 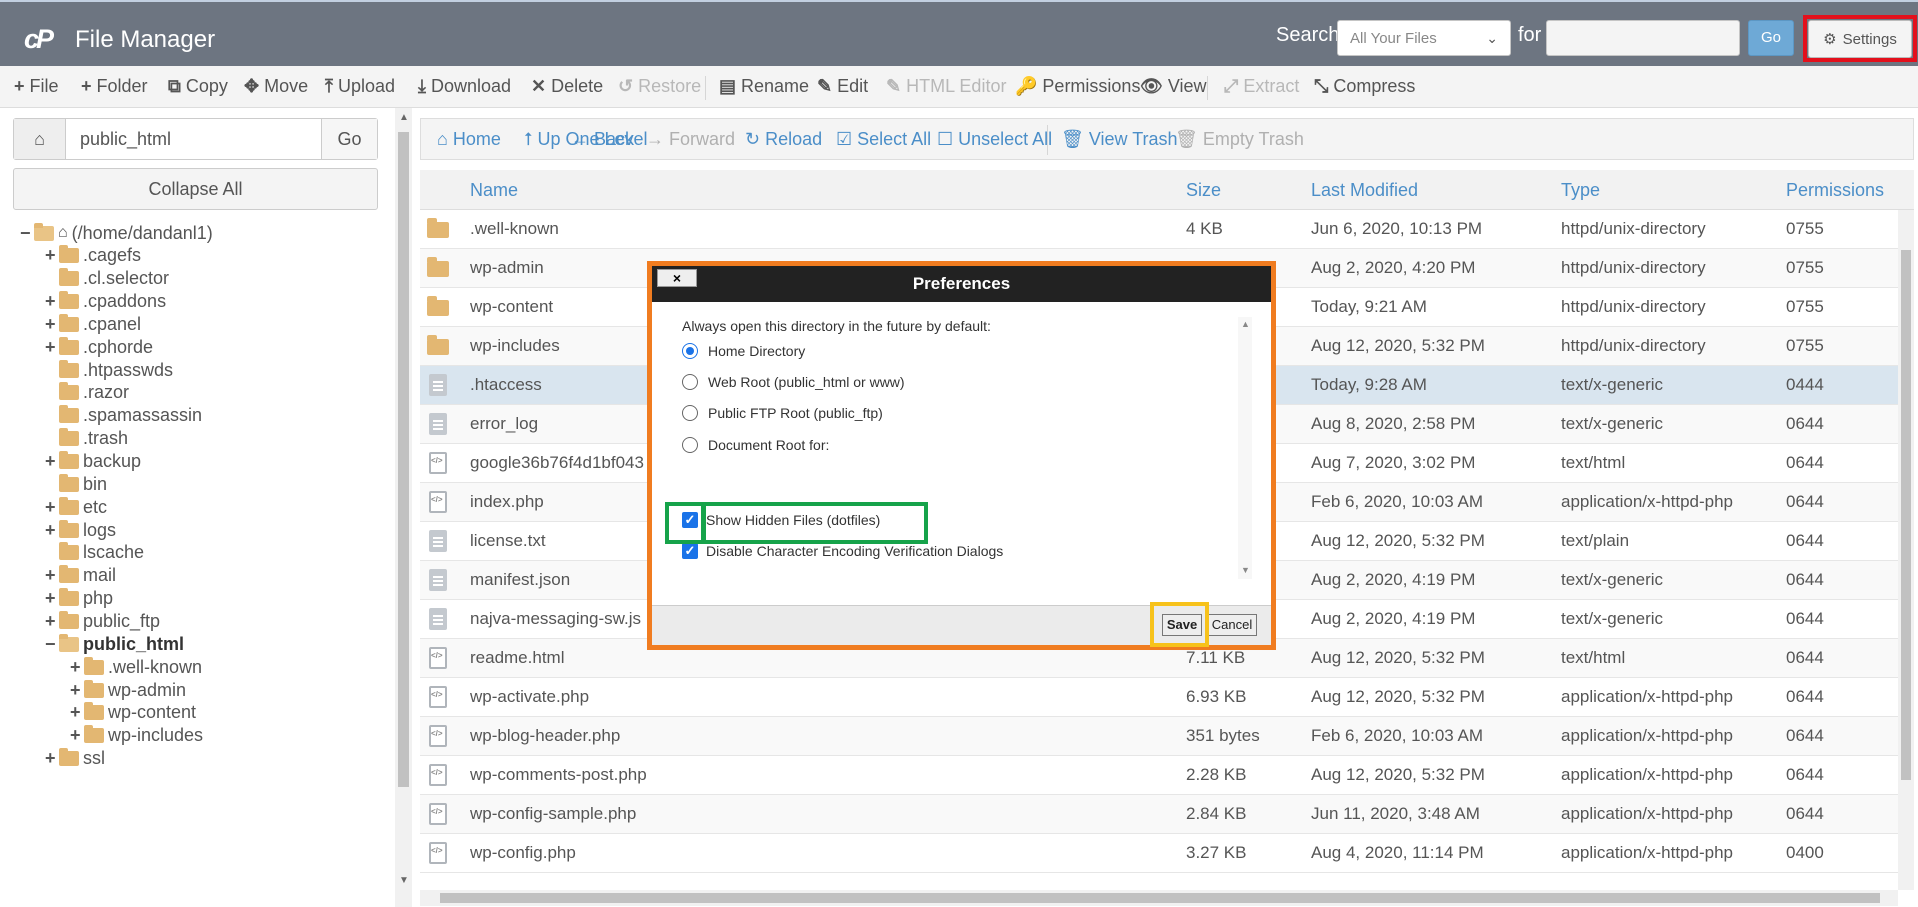 I want to click on sidebar-scrollbar: ▲ ▼, so click(x=403, y=507).